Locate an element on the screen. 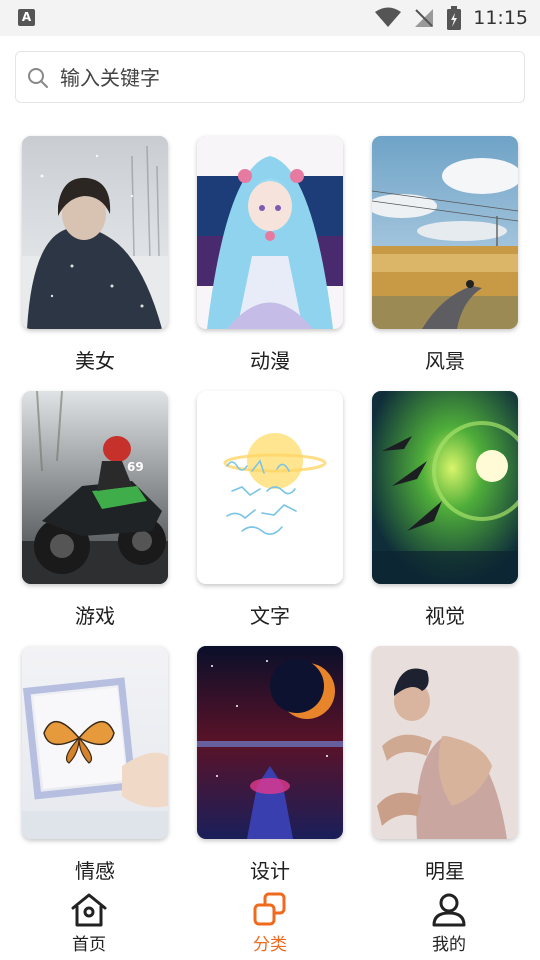 The width and height of the screenshot is (540, 960). category-card-scenery: 风景 is located at coordinates (445, 255).